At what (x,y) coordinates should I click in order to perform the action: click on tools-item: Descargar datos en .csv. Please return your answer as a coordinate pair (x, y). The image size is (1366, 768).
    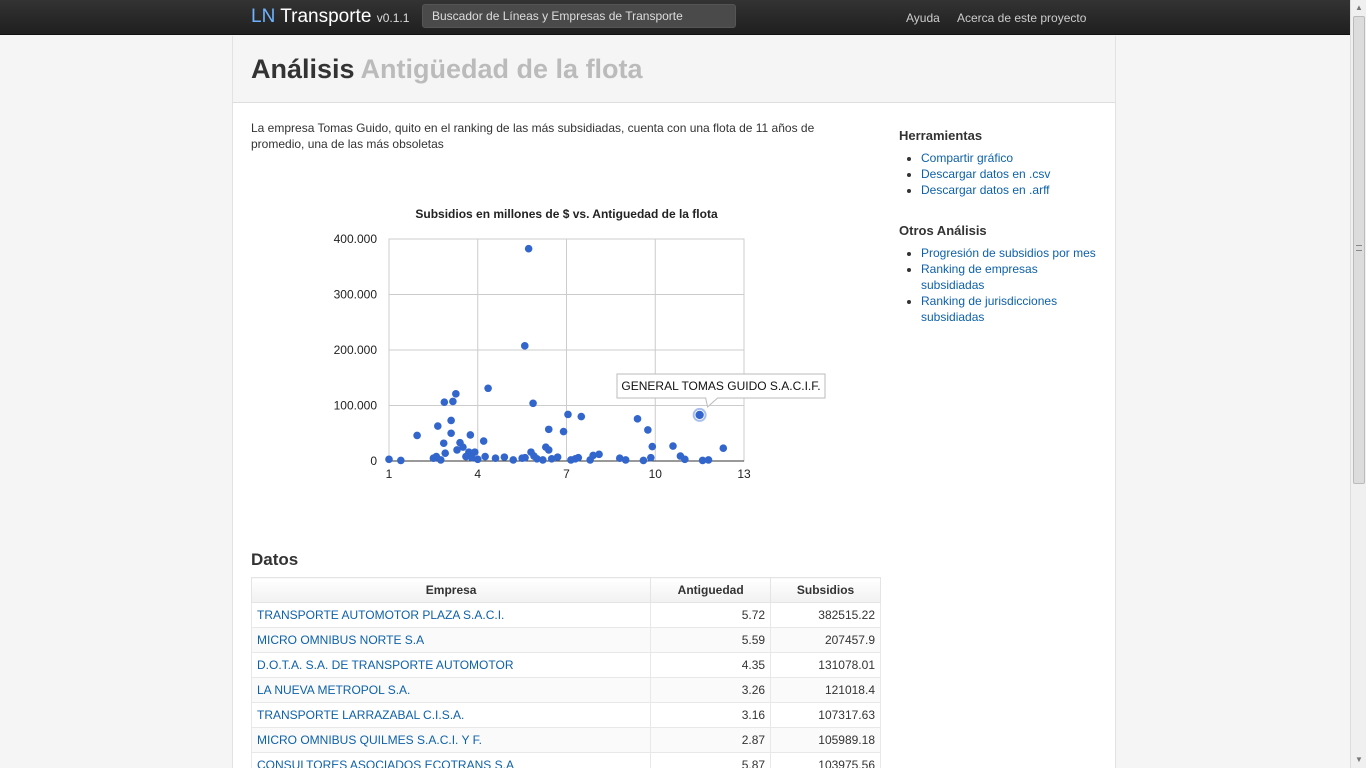
    Looking at the image, I should click on (1010, 174).